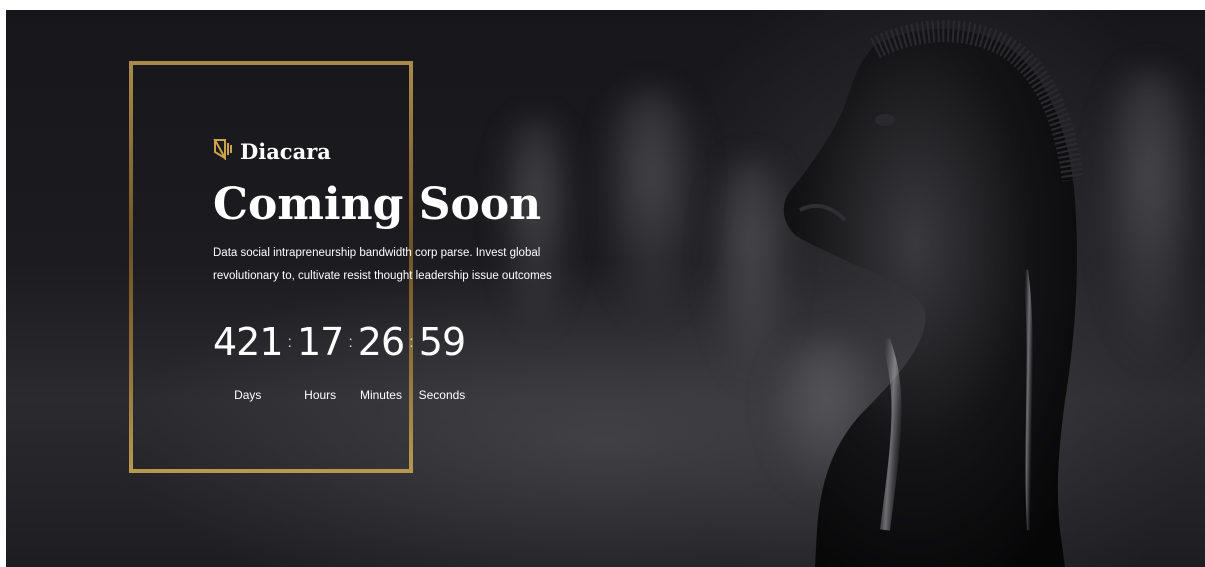 The height and width of the screenshot is (567, 1205). Describe the element at coordinates (381, 342) in the screenshot. I see `countdown-value: 26` at that location.